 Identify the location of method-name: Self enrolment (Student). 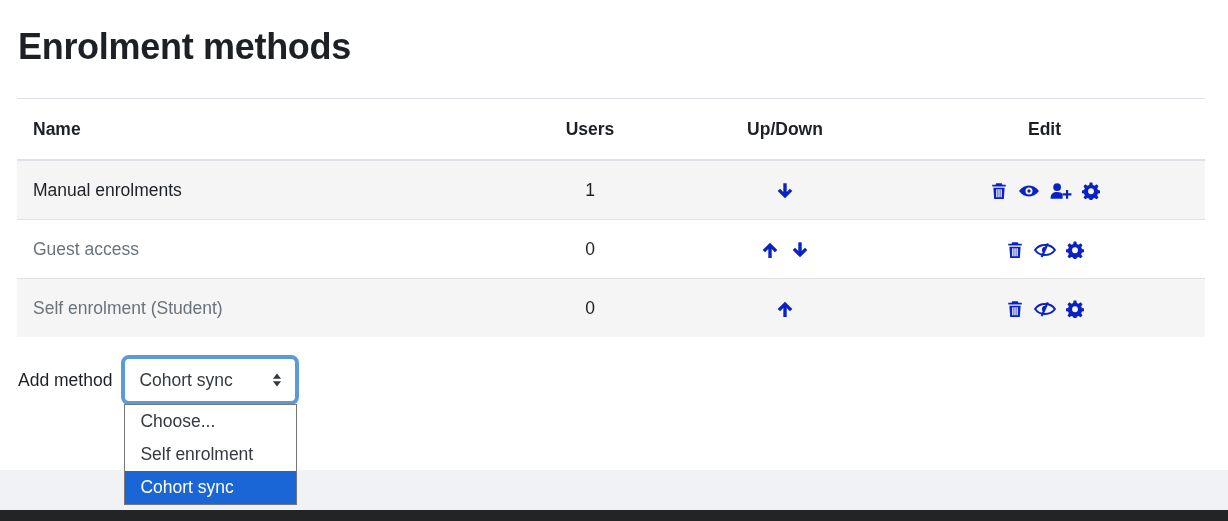
(128, 307).